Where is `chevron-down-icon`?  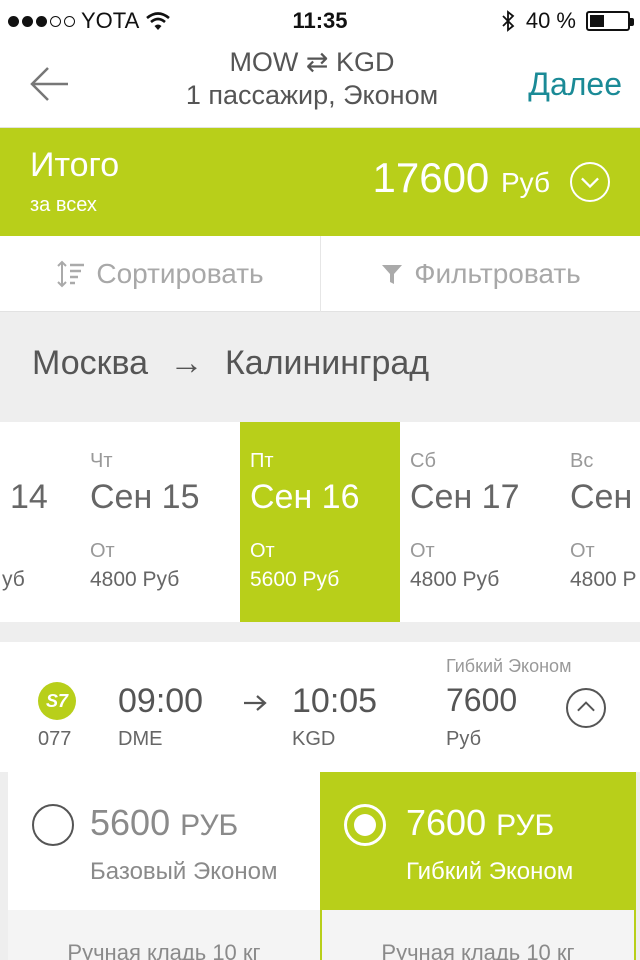
chevron-down-icon is located at coordinates (590, 182).